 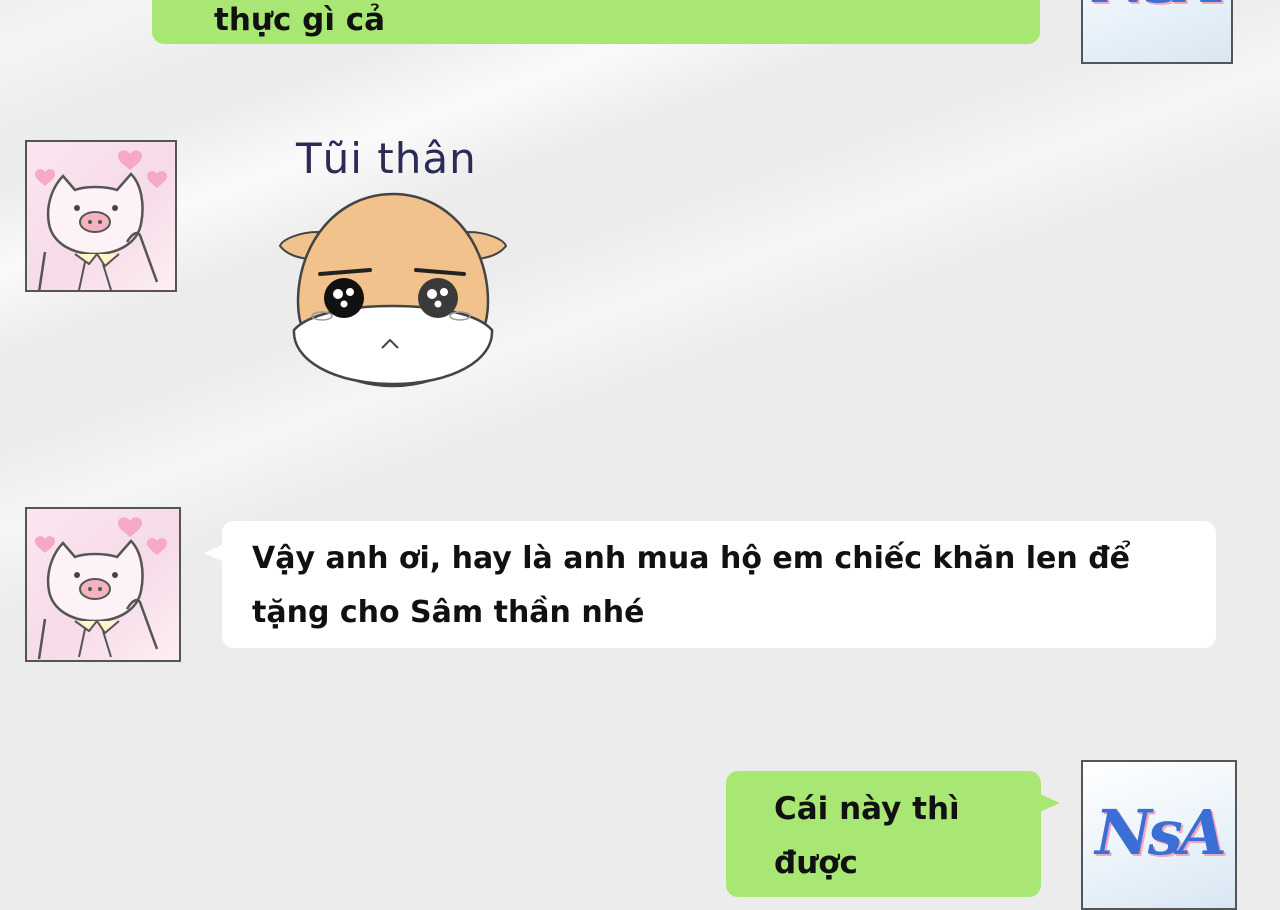 I want to click on message-text-line: tặng cho Sâm thần nhé, so click(x=448, y=612).